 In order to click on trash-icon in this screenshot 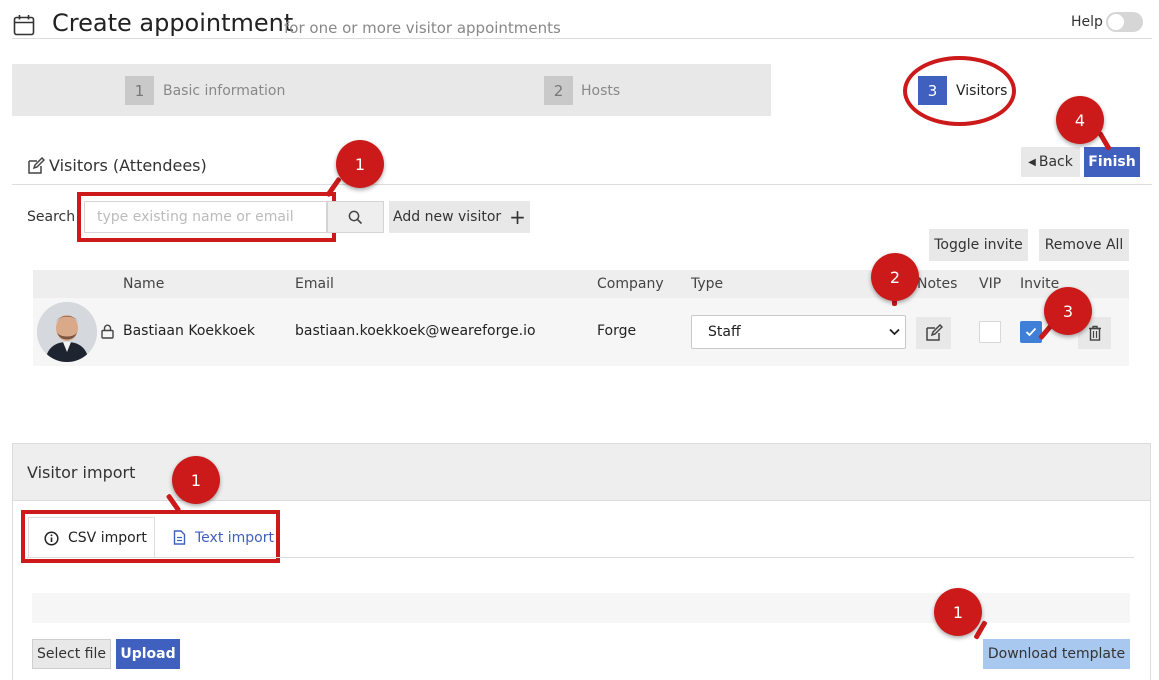, I will do `click(1094, 333)`.